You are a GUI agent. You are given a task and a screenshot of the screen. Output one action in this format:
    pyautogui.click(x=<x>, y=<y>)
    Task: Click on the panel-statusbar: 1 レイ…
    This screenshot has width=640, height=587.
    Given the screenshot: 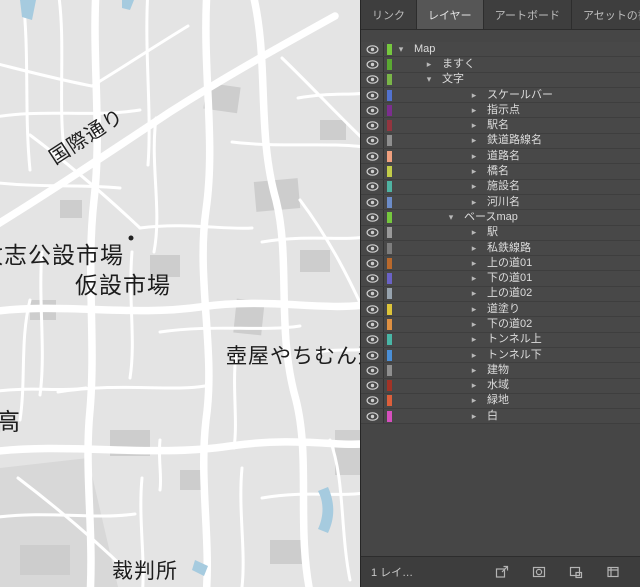 What is the action you would take?
    pyautogui.click(x=500, y=571)
    